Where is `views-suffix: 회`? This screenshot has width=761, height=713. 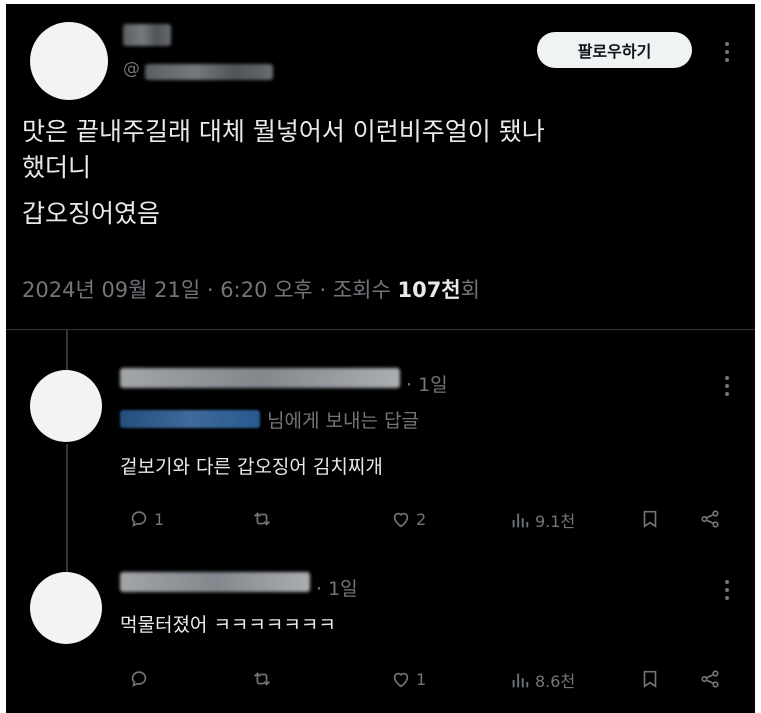 views-suffix: 회 is located at coordinates (470, 290).